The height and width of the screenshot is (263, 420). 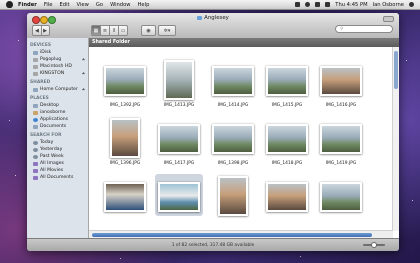 What do you see at coordinates (123, 30) in the screenshot?
I see `coverflow-view-icon: ▭` at bounding box center [123, 30].